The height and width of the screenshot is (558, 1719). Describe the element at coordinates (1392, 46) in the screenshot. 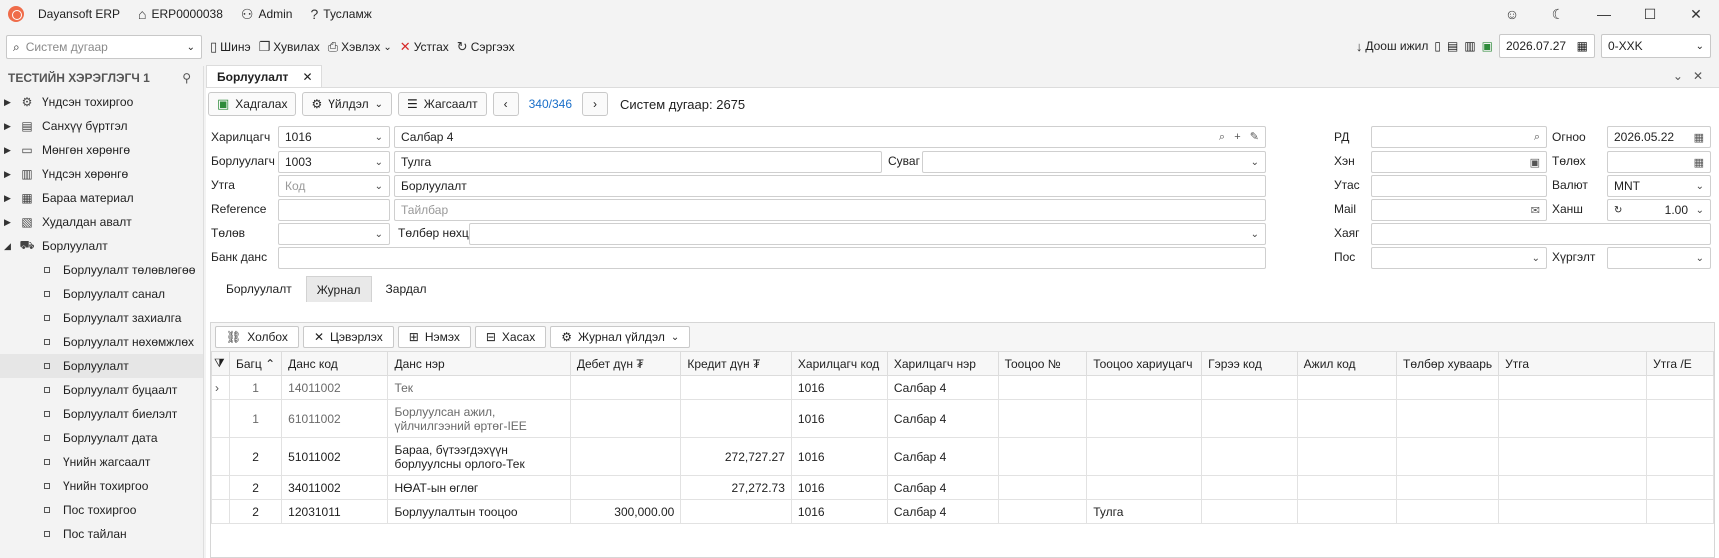

I see `copy-down-button: ↓ Доош ижил` at that location.